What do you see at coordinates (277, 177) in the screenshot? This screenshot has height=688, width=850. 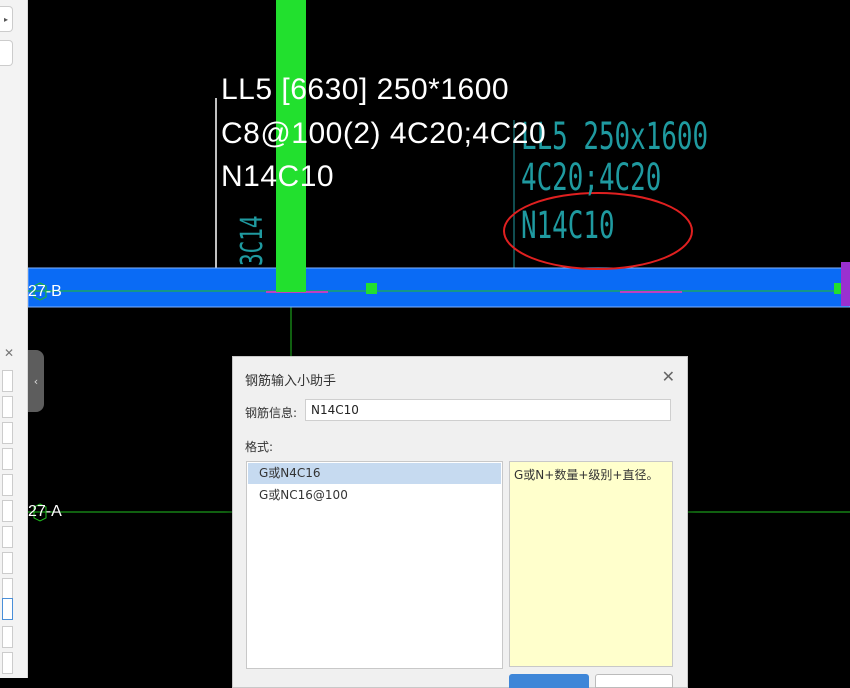 I see `beam-annotation-line3: N14C10` at bounding box center [277, 177].